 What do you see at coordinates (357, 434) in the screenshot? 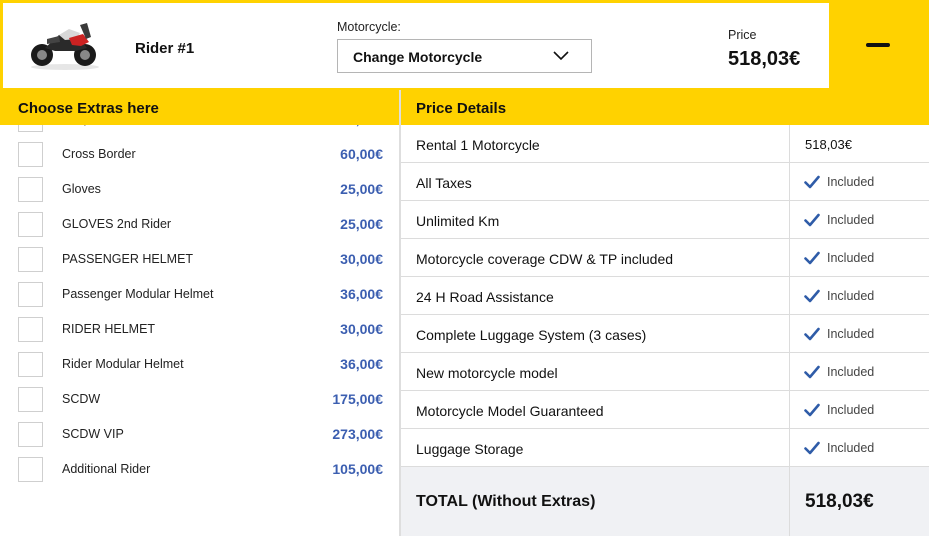
I see `extra-price: 273,00€` at bounding box center [357, 434].